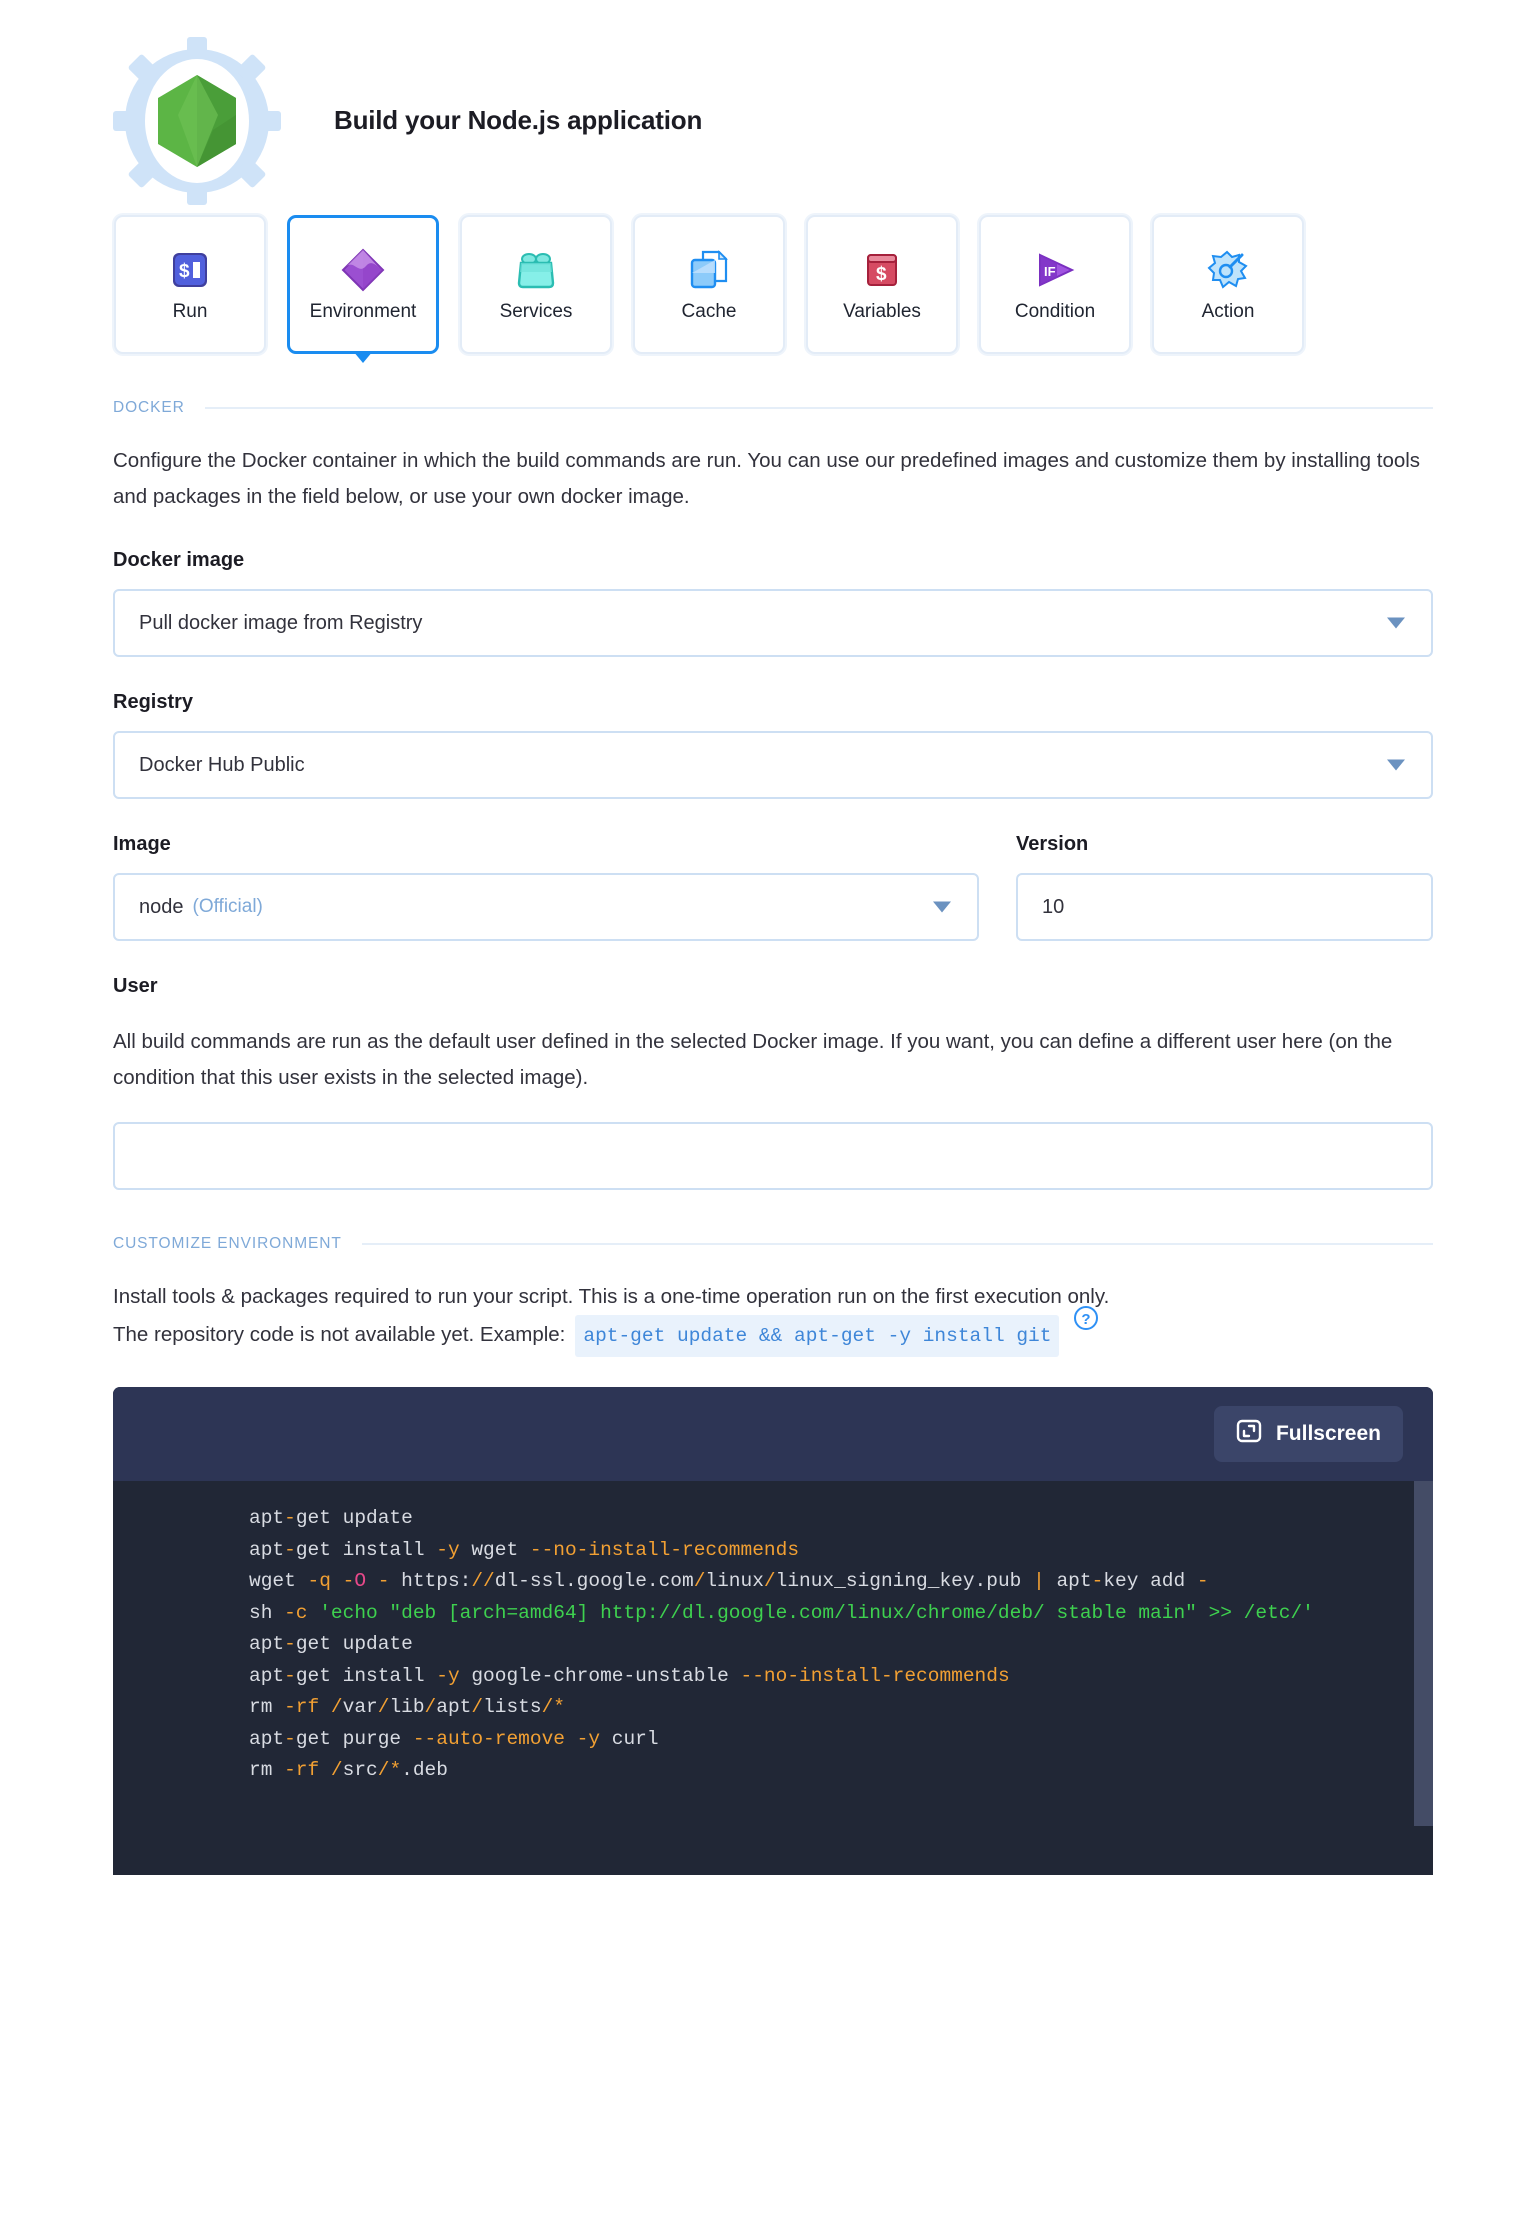 The height and width of the screenshot is (2222, 1539). Describe the element at coordinates (1050, 271) in the screenshot. I see `svg-text: IF` at that location.